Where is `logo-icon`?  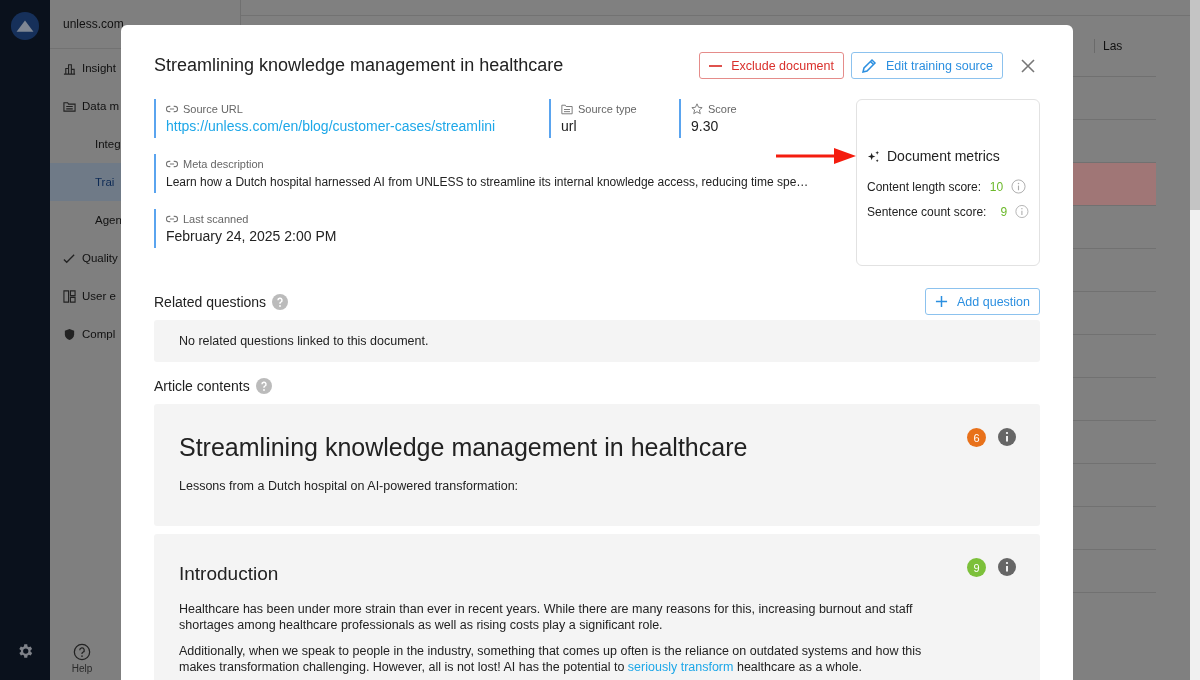
logo-icon is located at coordinates (25, 26).